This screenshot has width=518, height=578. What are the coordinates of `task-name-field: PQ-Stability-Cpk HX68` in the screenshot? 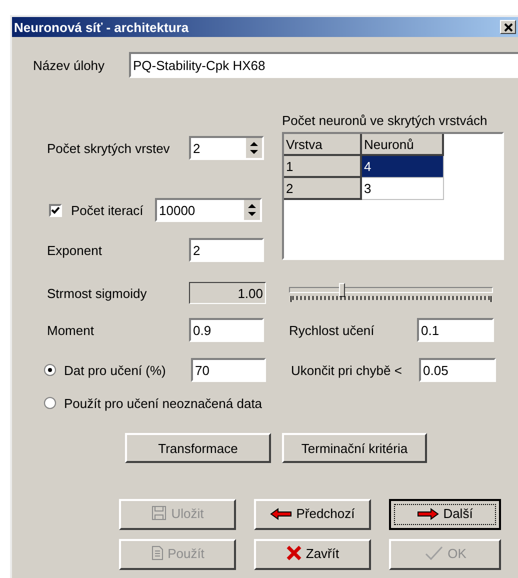 It's located at (323, 65).